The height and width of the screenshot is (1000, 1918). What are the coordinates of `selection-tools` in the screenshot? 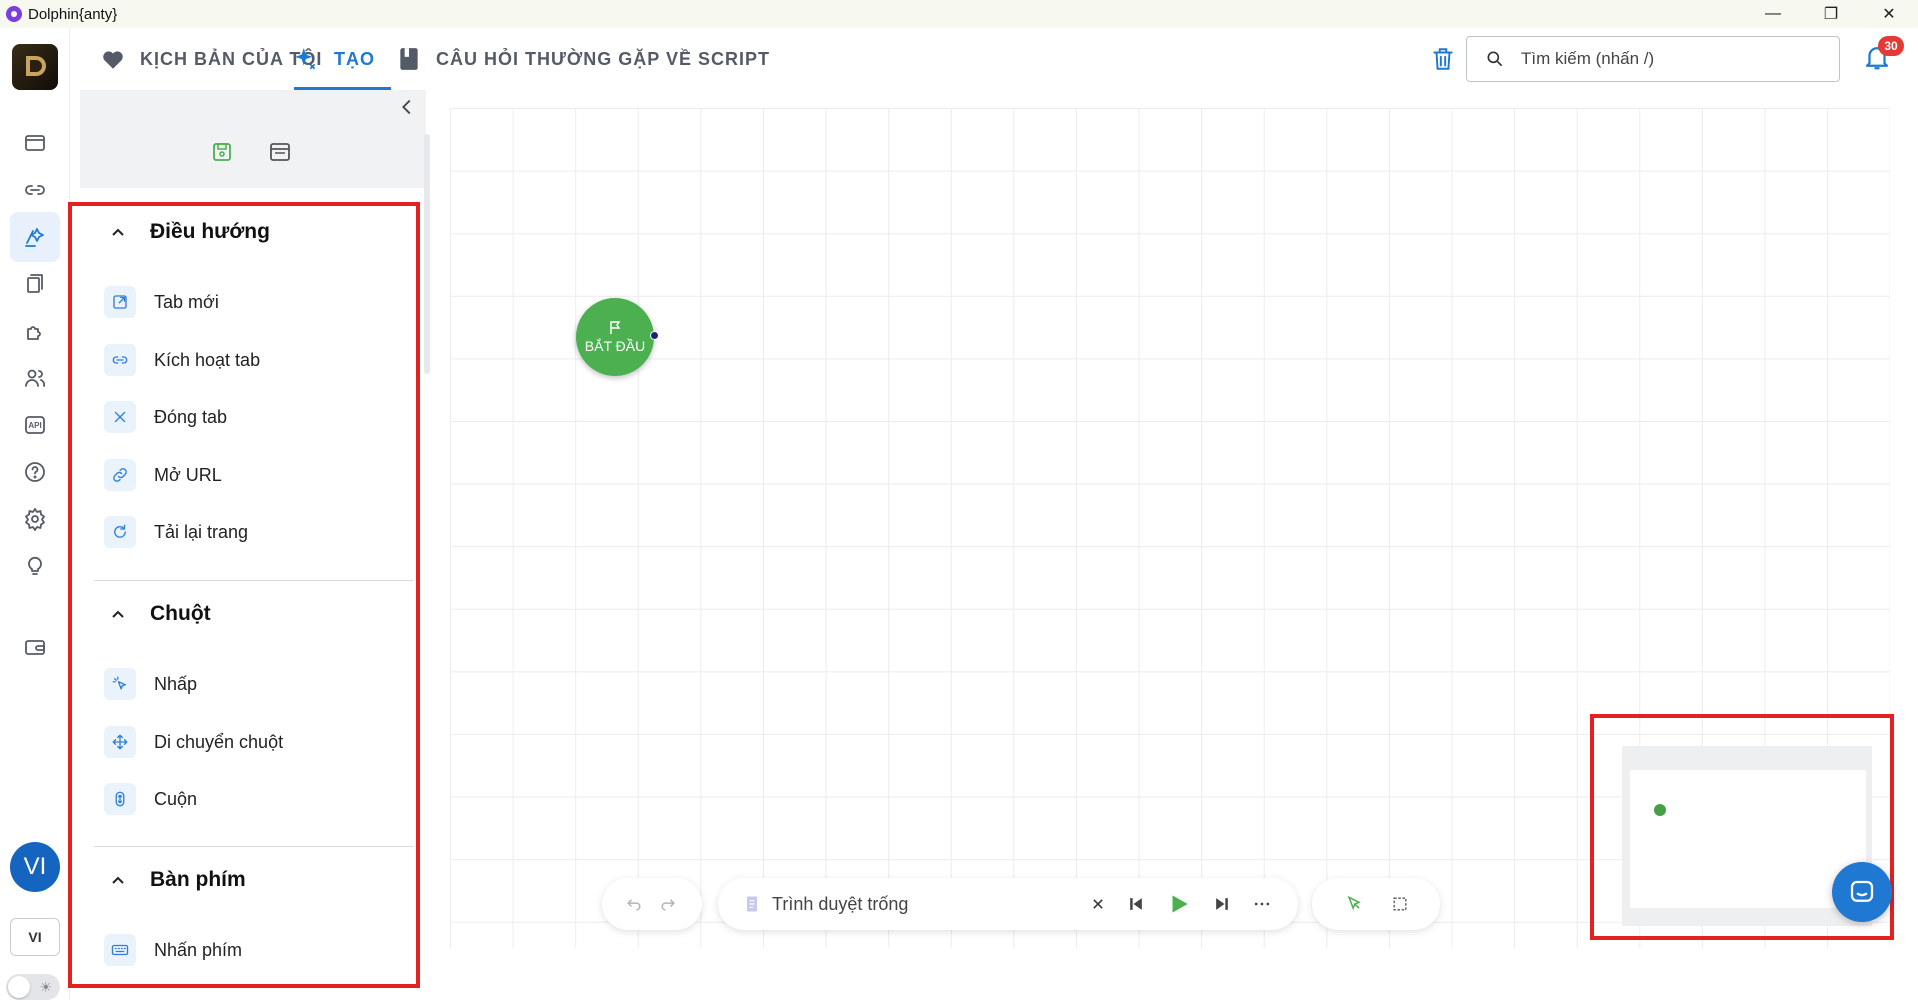 It's located at (1376, 904).